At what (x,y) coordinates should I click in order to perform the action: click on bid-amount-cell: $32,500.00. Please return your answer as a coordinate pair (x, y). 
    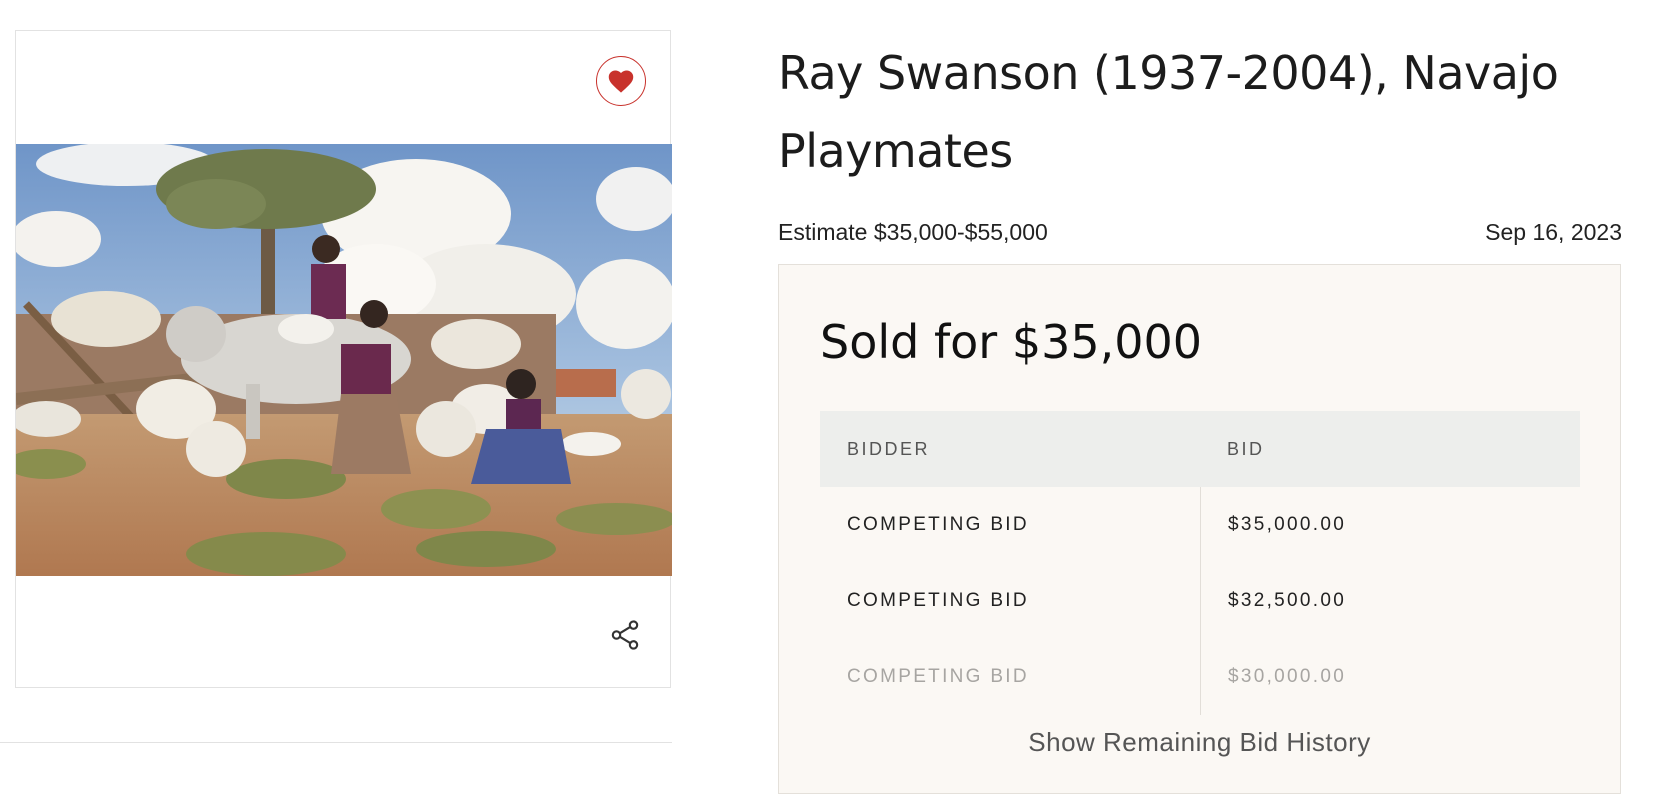
    Looking at the image, I should click on (1390, 601).